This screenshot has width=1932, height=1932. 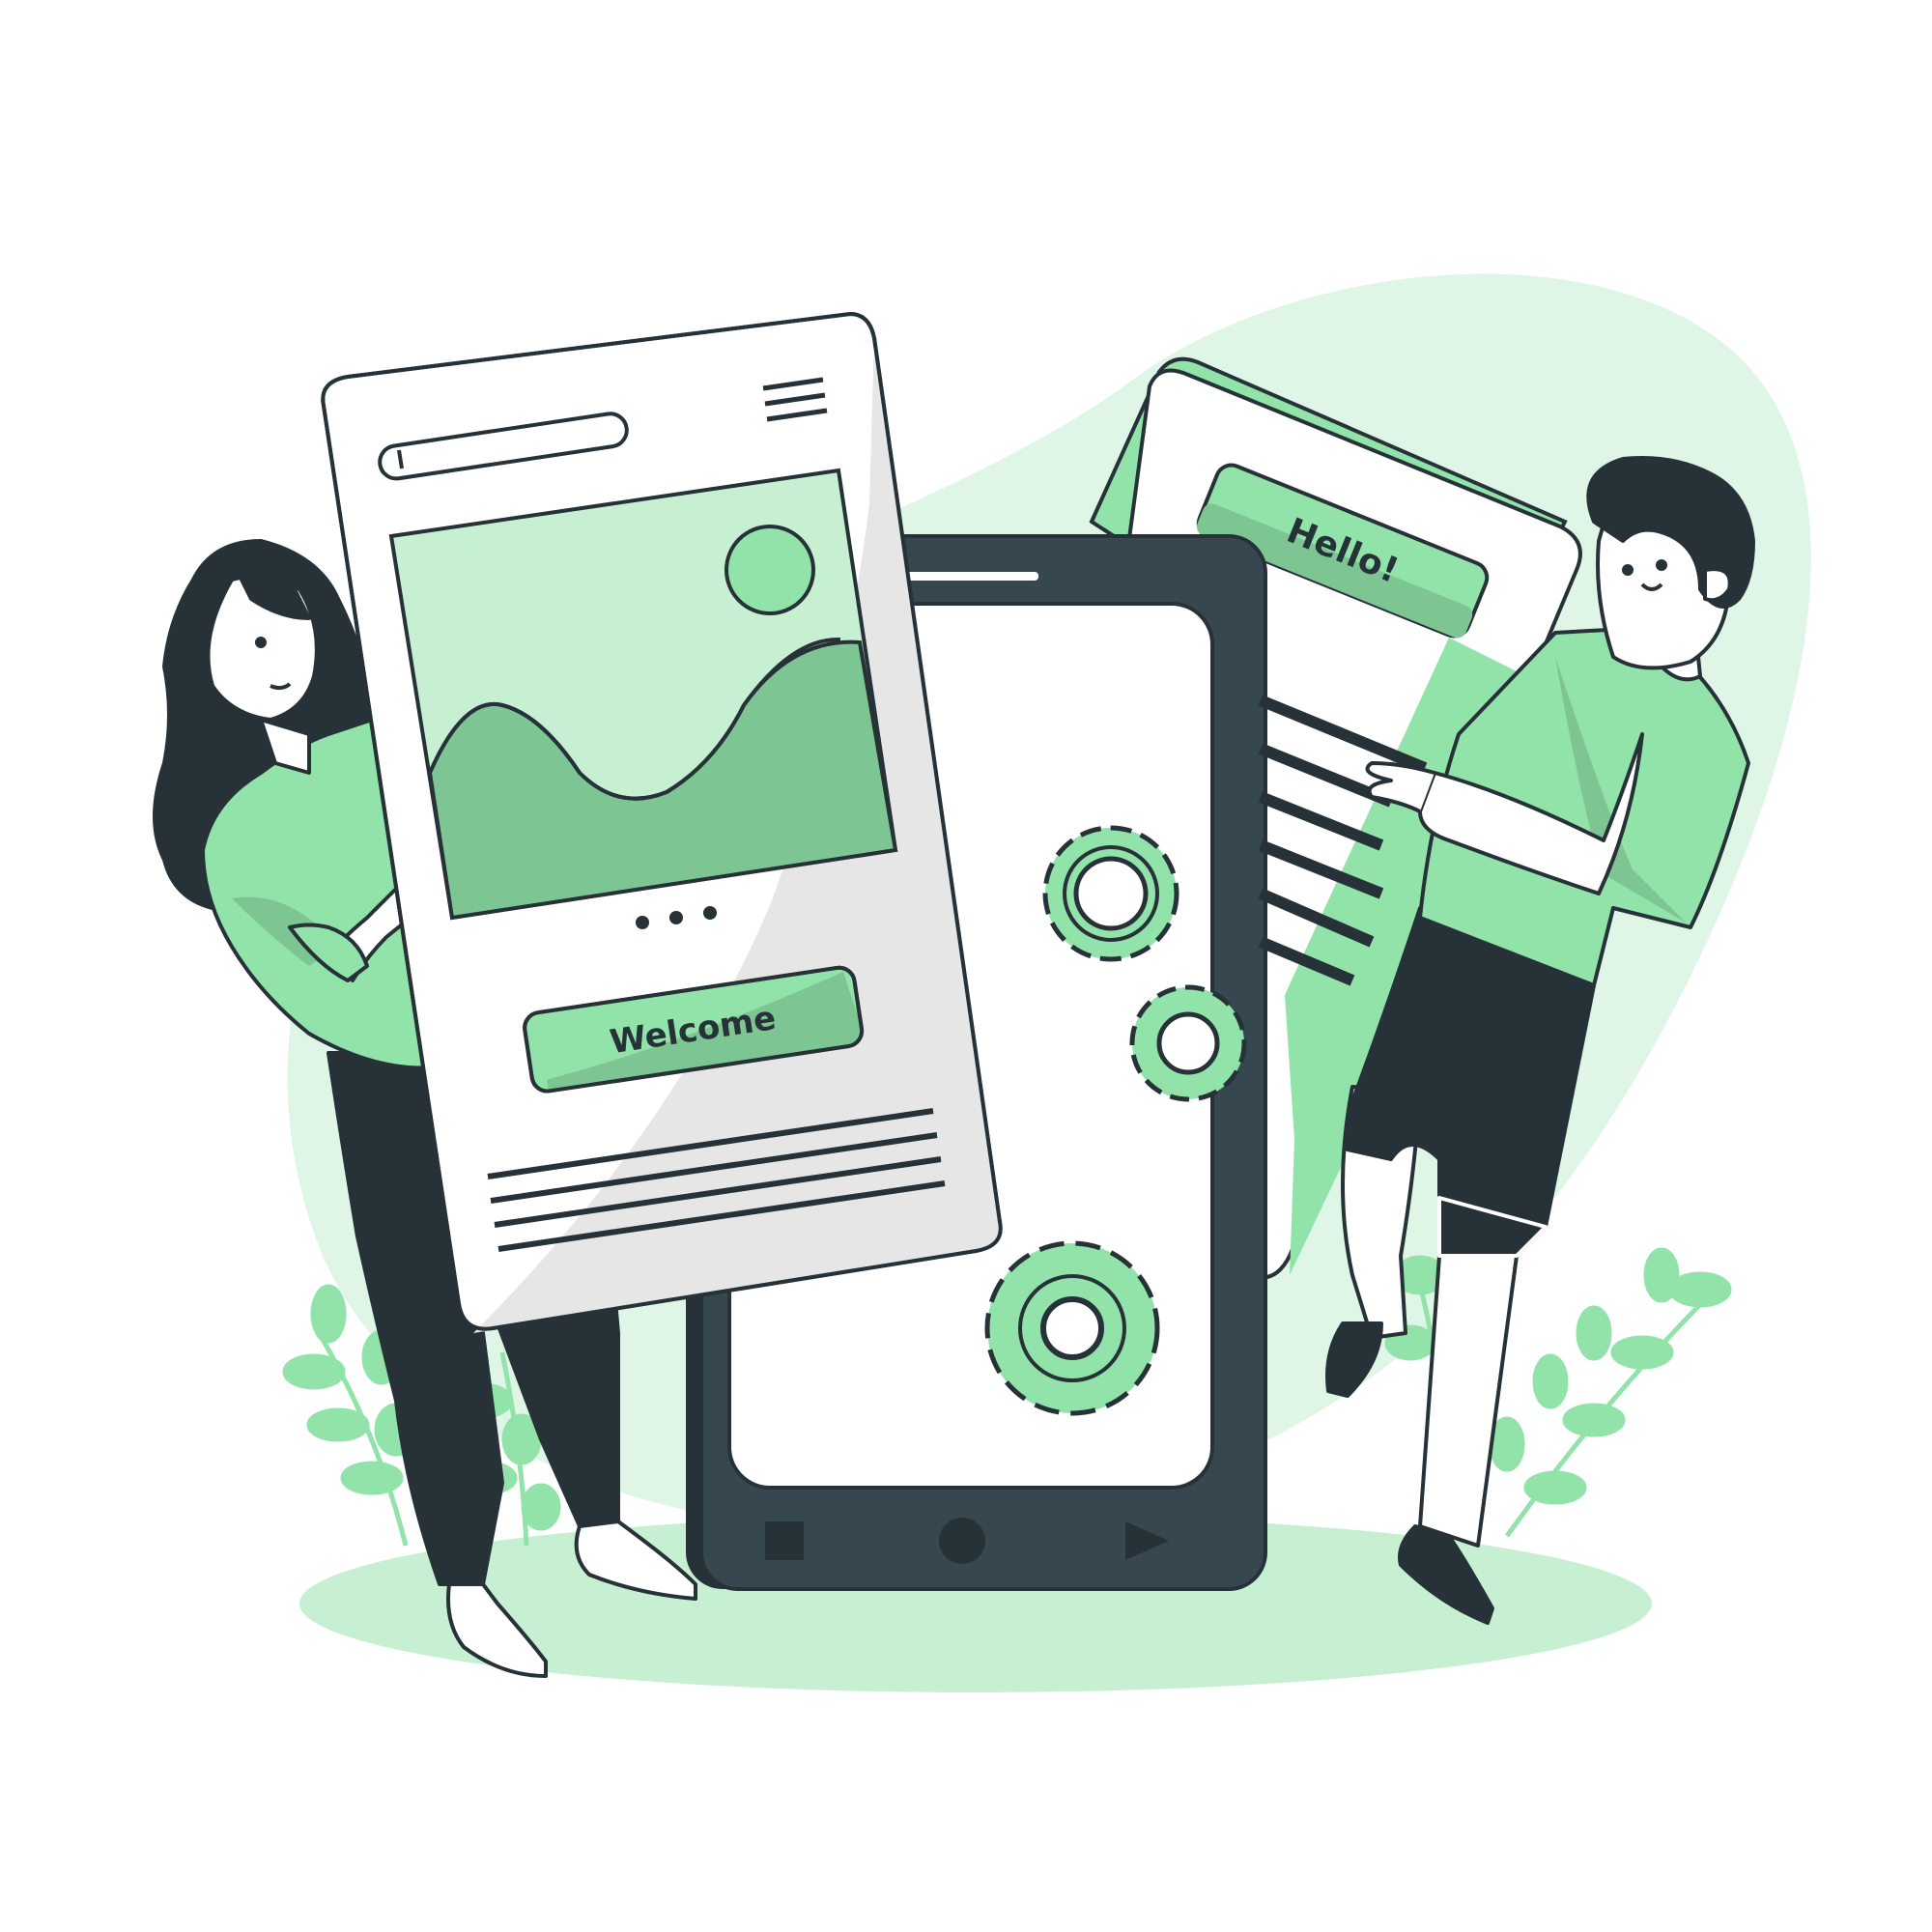 I want to click on circle-home-icon, so click(x=962, y=1541).